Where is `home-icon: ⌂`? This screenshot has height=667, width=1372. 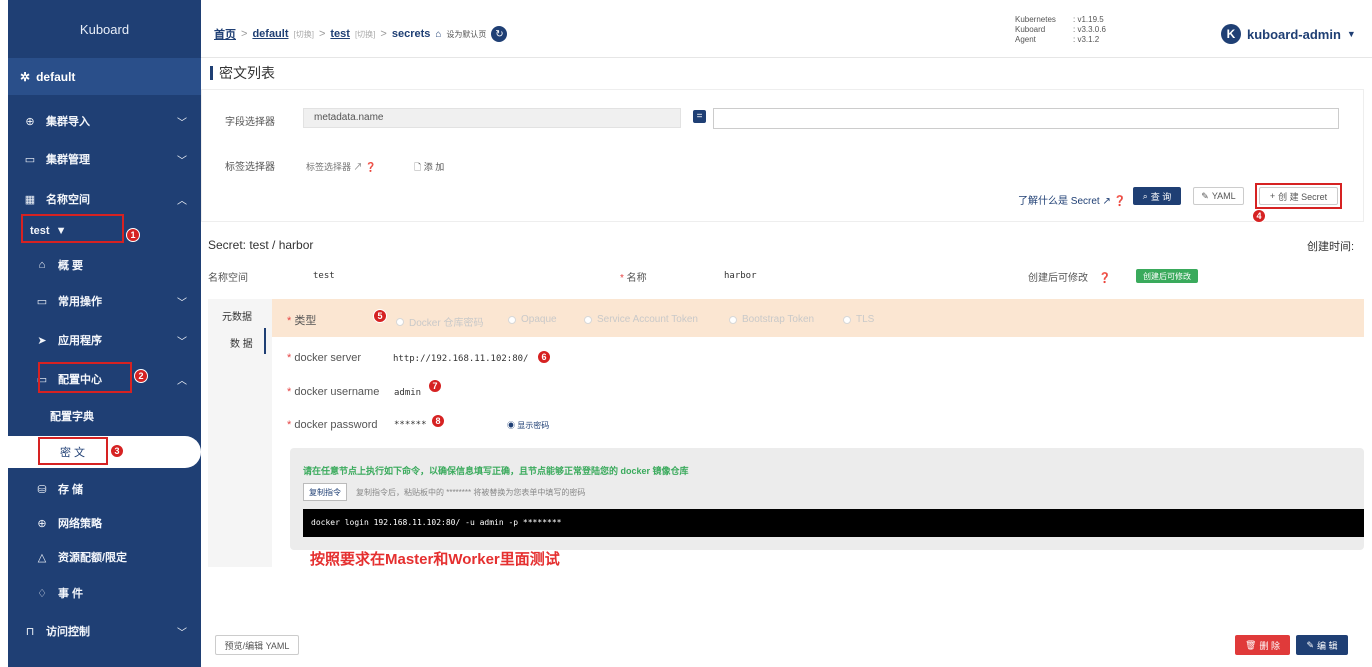 home-icon: ⌂ is located at coordinates (438, 34).